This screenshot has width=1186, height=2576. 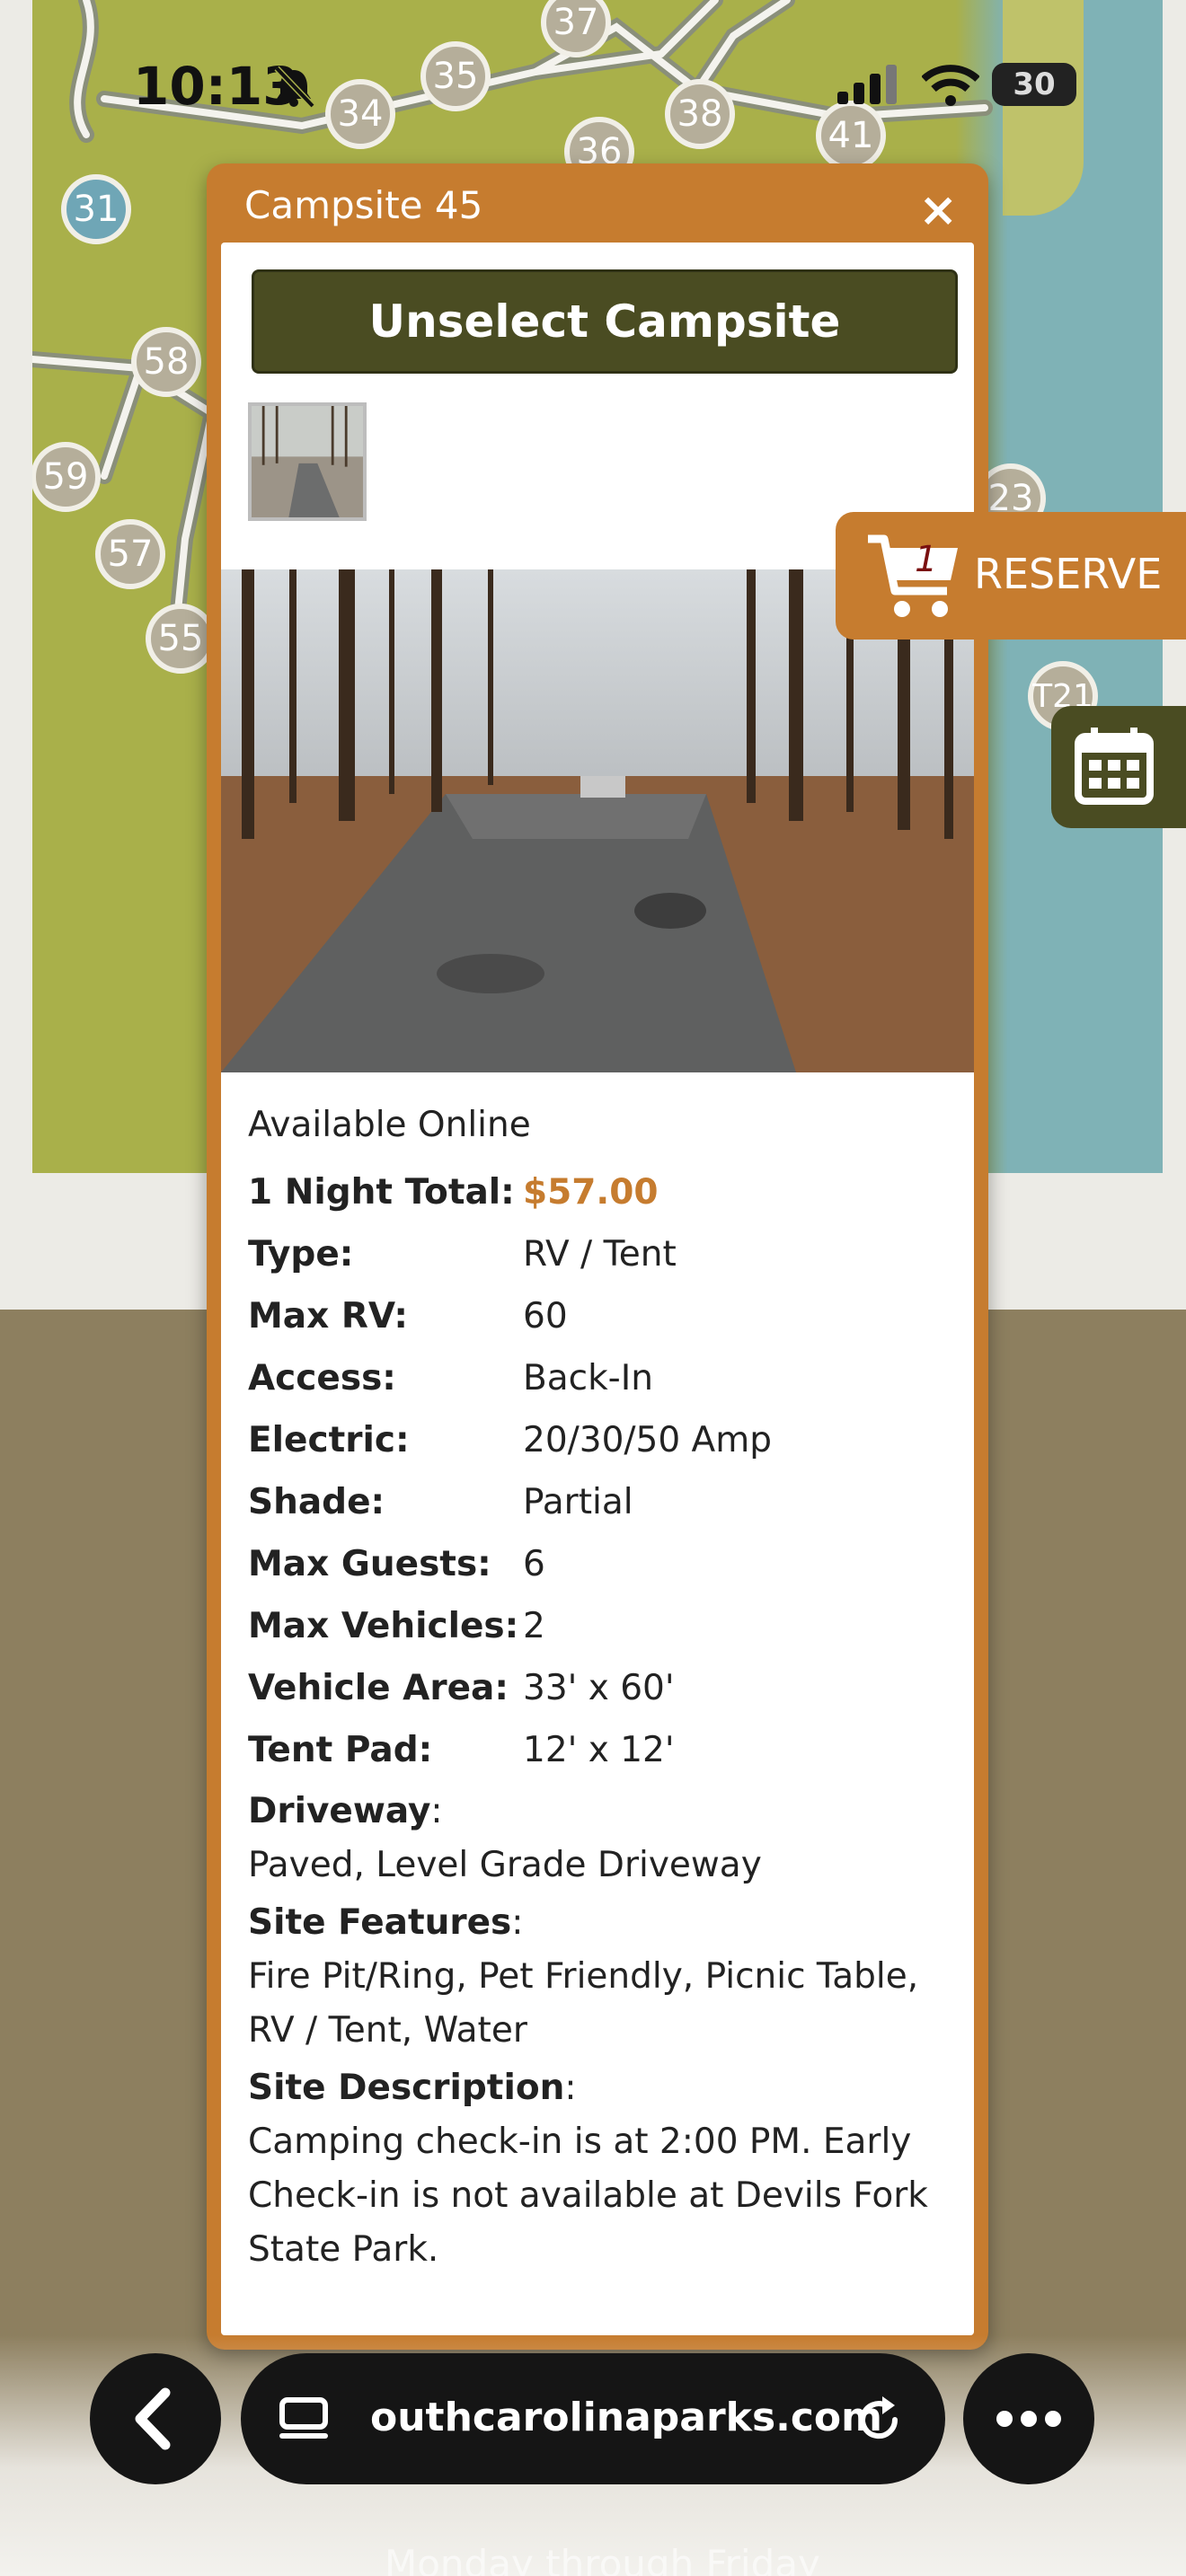 What do you see at coordinates (603, 1316) in the screenshot?
I see `detail-row-max-rv: Max RV: 60` at bounding box center [603, 1316].